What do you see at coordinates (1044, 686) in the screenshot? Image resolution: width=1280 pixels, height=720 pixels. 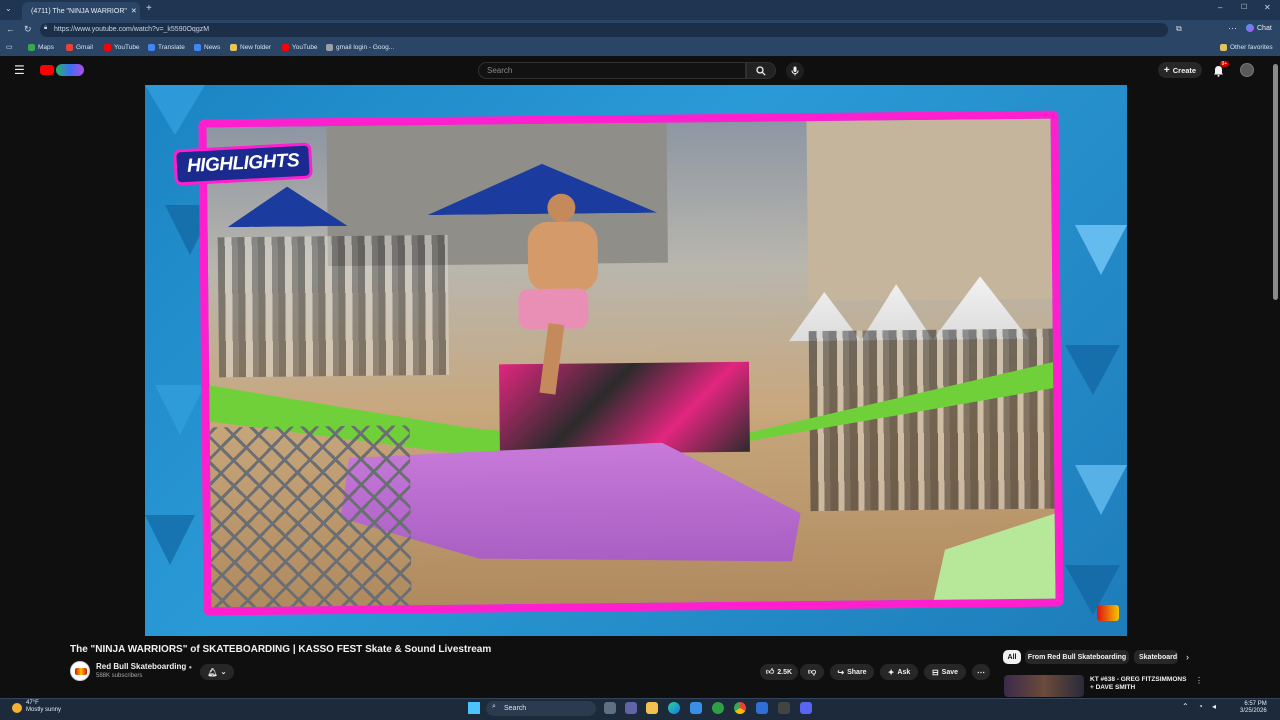 I see `recommendation-thumbnail` at bounding box center [1044, 686].